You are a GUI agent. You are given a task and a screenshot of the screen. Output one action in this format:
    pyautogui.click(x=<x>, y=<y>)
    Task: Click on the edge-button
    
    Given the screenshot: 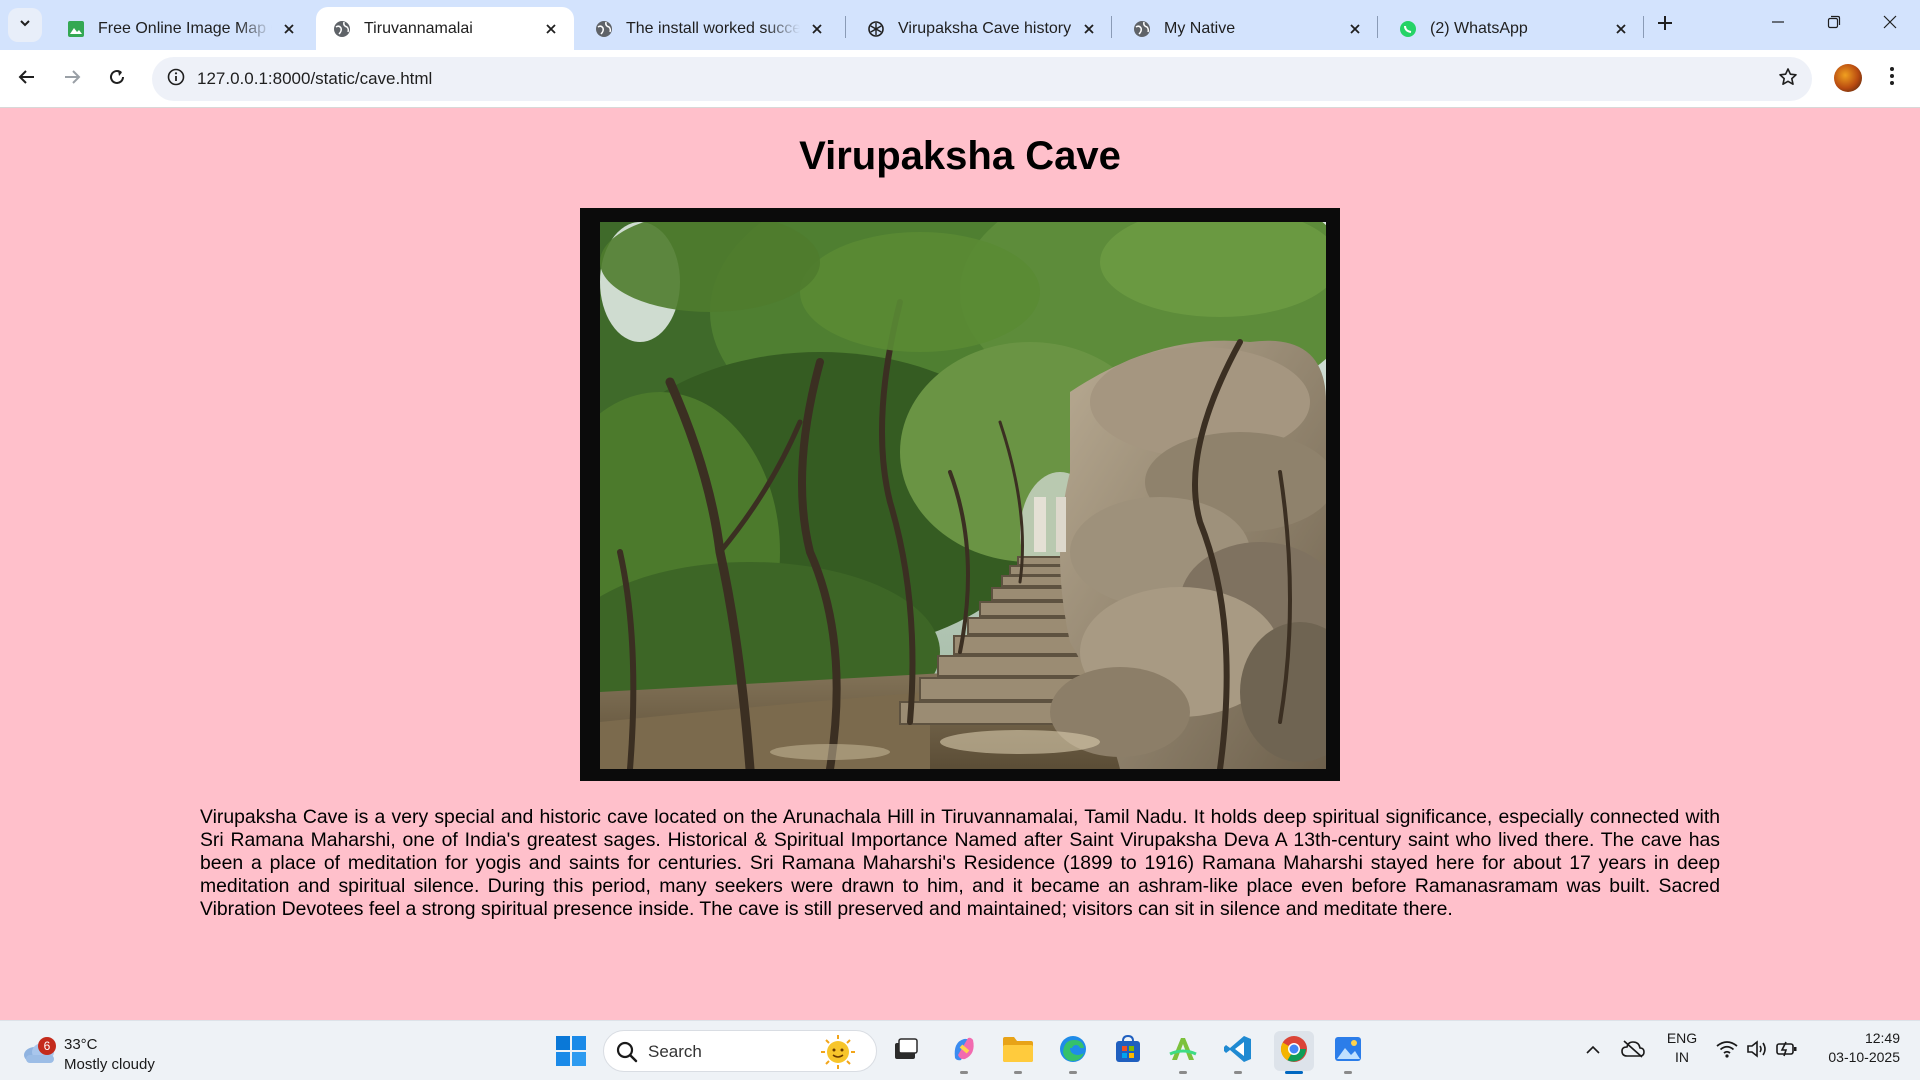 What is the action you would take?
    pyautogui.click(x=1073, y=1051)
    